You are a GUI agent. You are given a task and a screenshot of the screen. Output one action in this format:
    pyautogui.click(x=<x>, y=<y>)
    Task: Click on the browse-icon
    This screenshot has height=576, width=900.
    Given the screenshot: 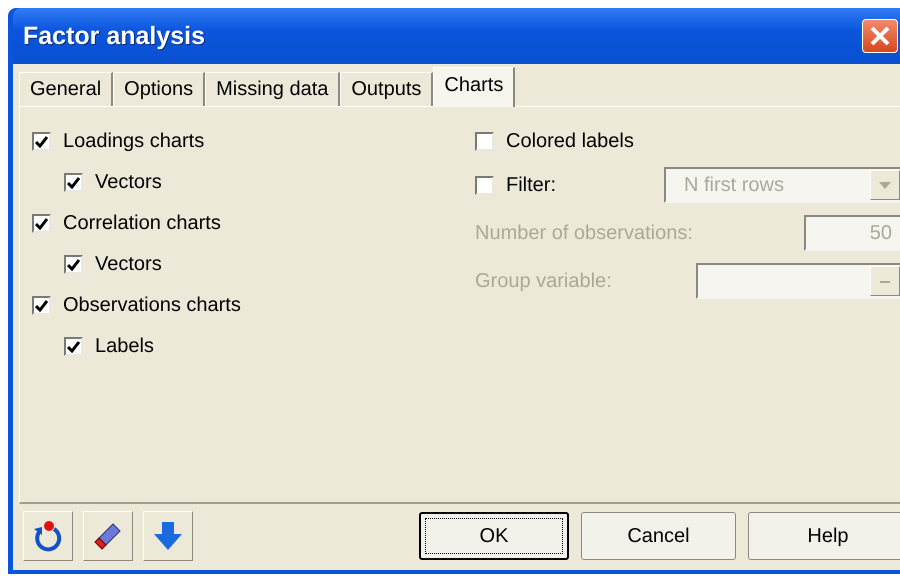 What is the action you would take?
    pyautogui.click(x=885, y=281)
    